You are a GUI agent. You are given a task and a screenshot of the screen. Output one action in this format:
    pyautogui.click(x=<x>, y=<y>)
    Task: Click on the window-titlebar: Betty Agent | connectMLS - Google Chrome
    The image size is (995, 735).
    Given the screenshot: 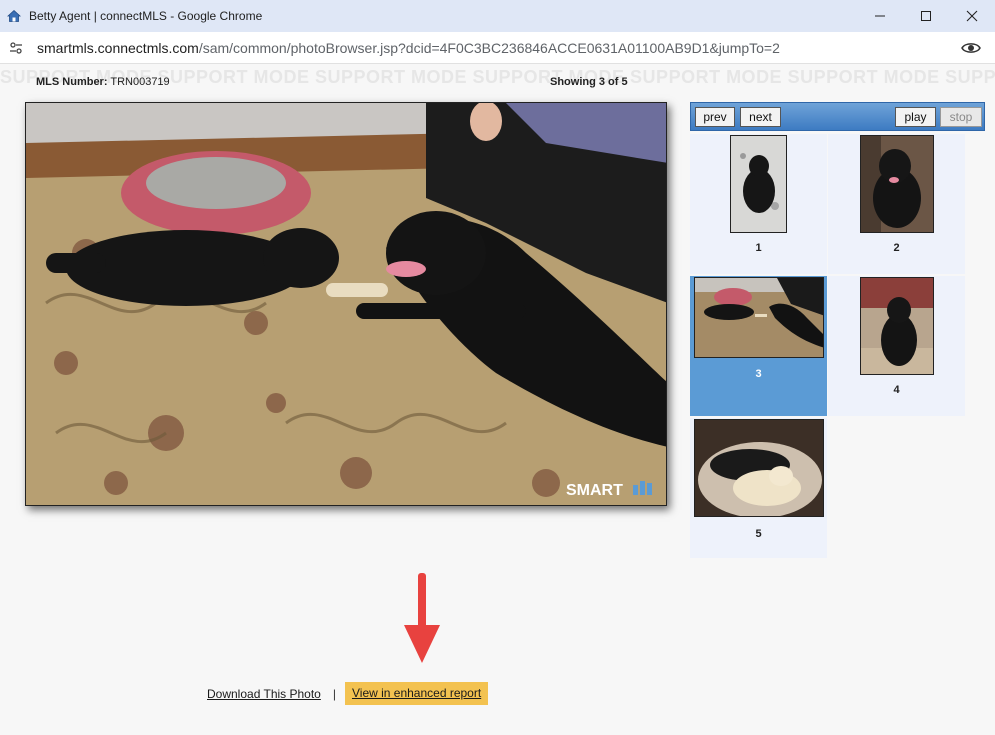 What is the action you would take?
    pyautogui.click(x=497, y=16)
    